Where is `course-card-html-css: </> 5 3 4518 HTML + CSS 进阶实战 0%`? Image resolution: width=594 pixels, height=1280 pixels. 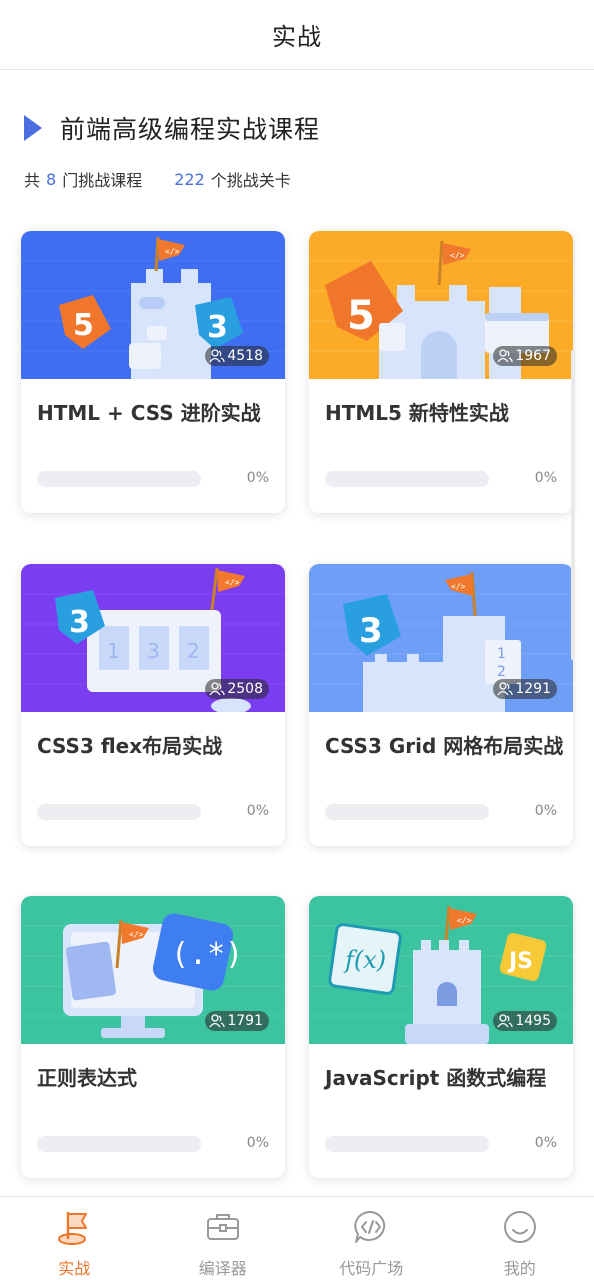
course-card-html-css: </> 5 3 4518 HTML + CSS 进阶实战 0% is located at coordinates (153, 372).